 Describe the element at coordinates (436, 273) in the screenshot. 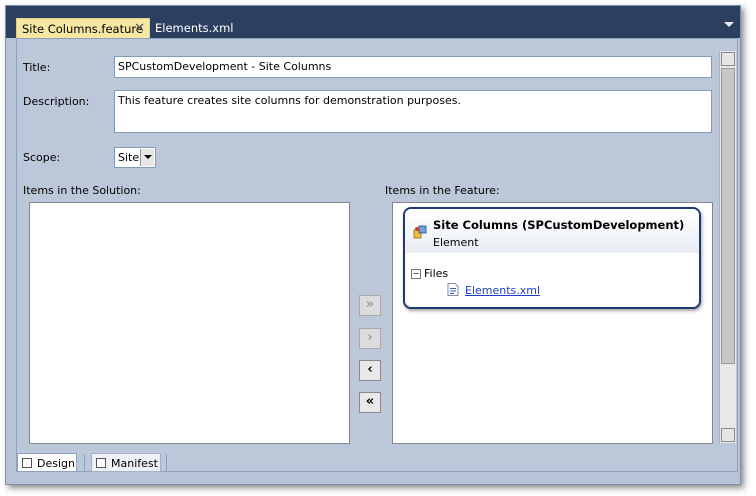

I see `files-label: Files` at that location.